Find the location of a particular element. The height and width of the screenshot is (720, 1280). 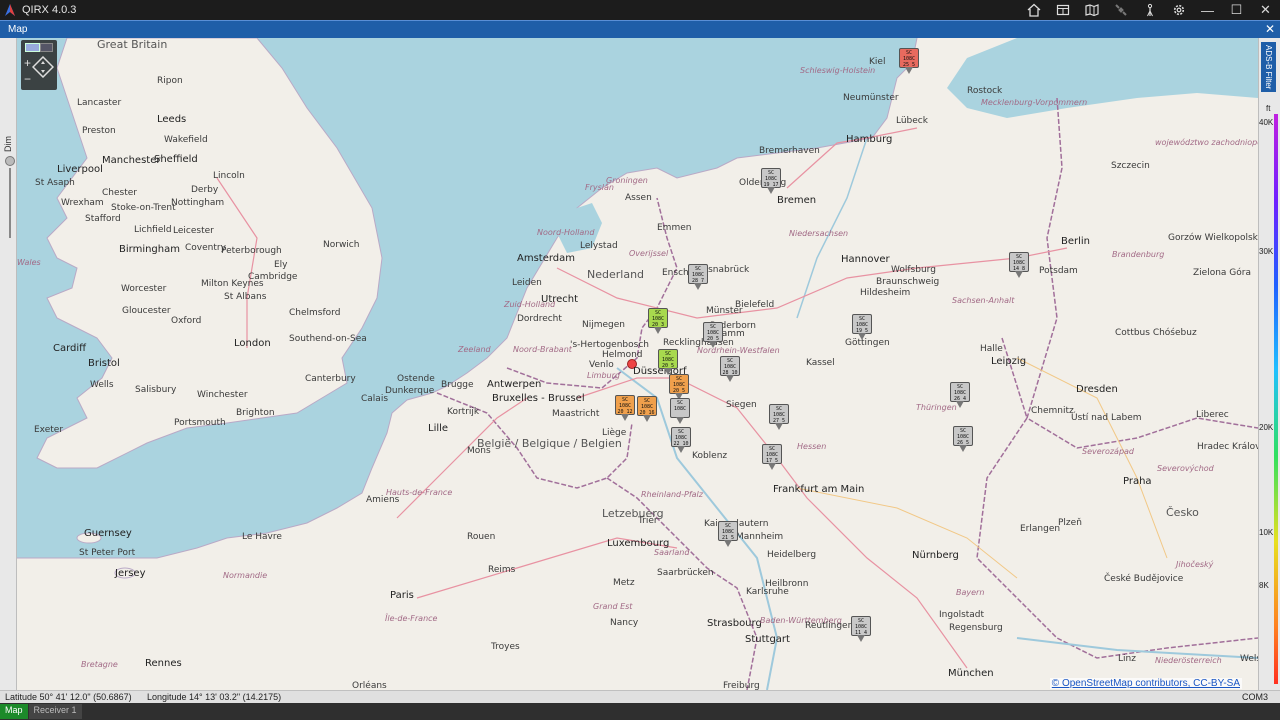

right-toolbar: ADS-B Filter ft 40K 30K 20K 10K 8K is located at coordinates (1269, 364).